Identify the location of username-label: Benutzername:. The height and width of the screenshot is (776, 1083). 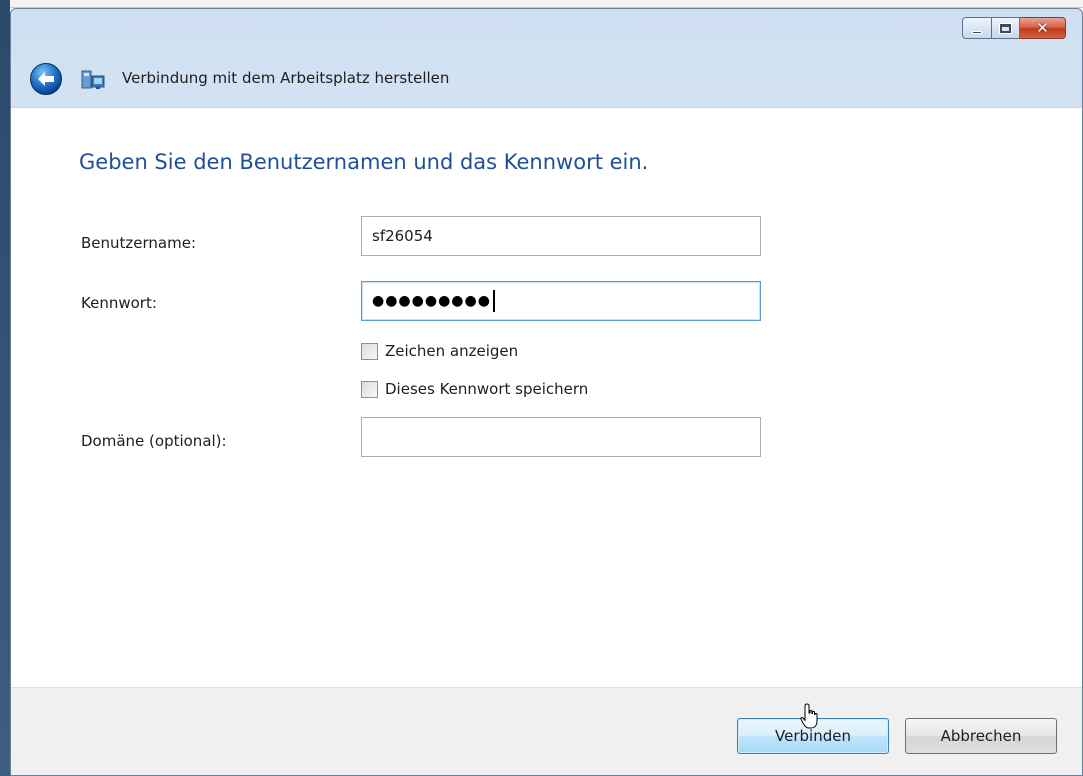
(139, 243).